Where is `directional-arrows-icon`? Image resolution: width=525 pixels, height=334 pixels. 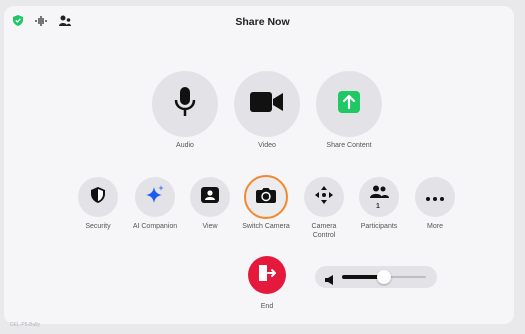
directional-arrows-icon is located at coordinates (324, 197).